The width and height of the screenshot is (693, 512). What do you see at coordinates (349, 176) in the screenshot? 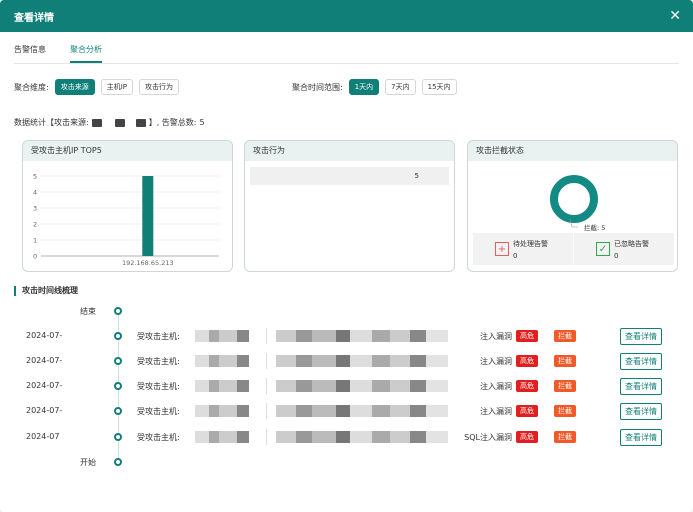
I see `behavior-row: 5` at bounding box center [349, 176].